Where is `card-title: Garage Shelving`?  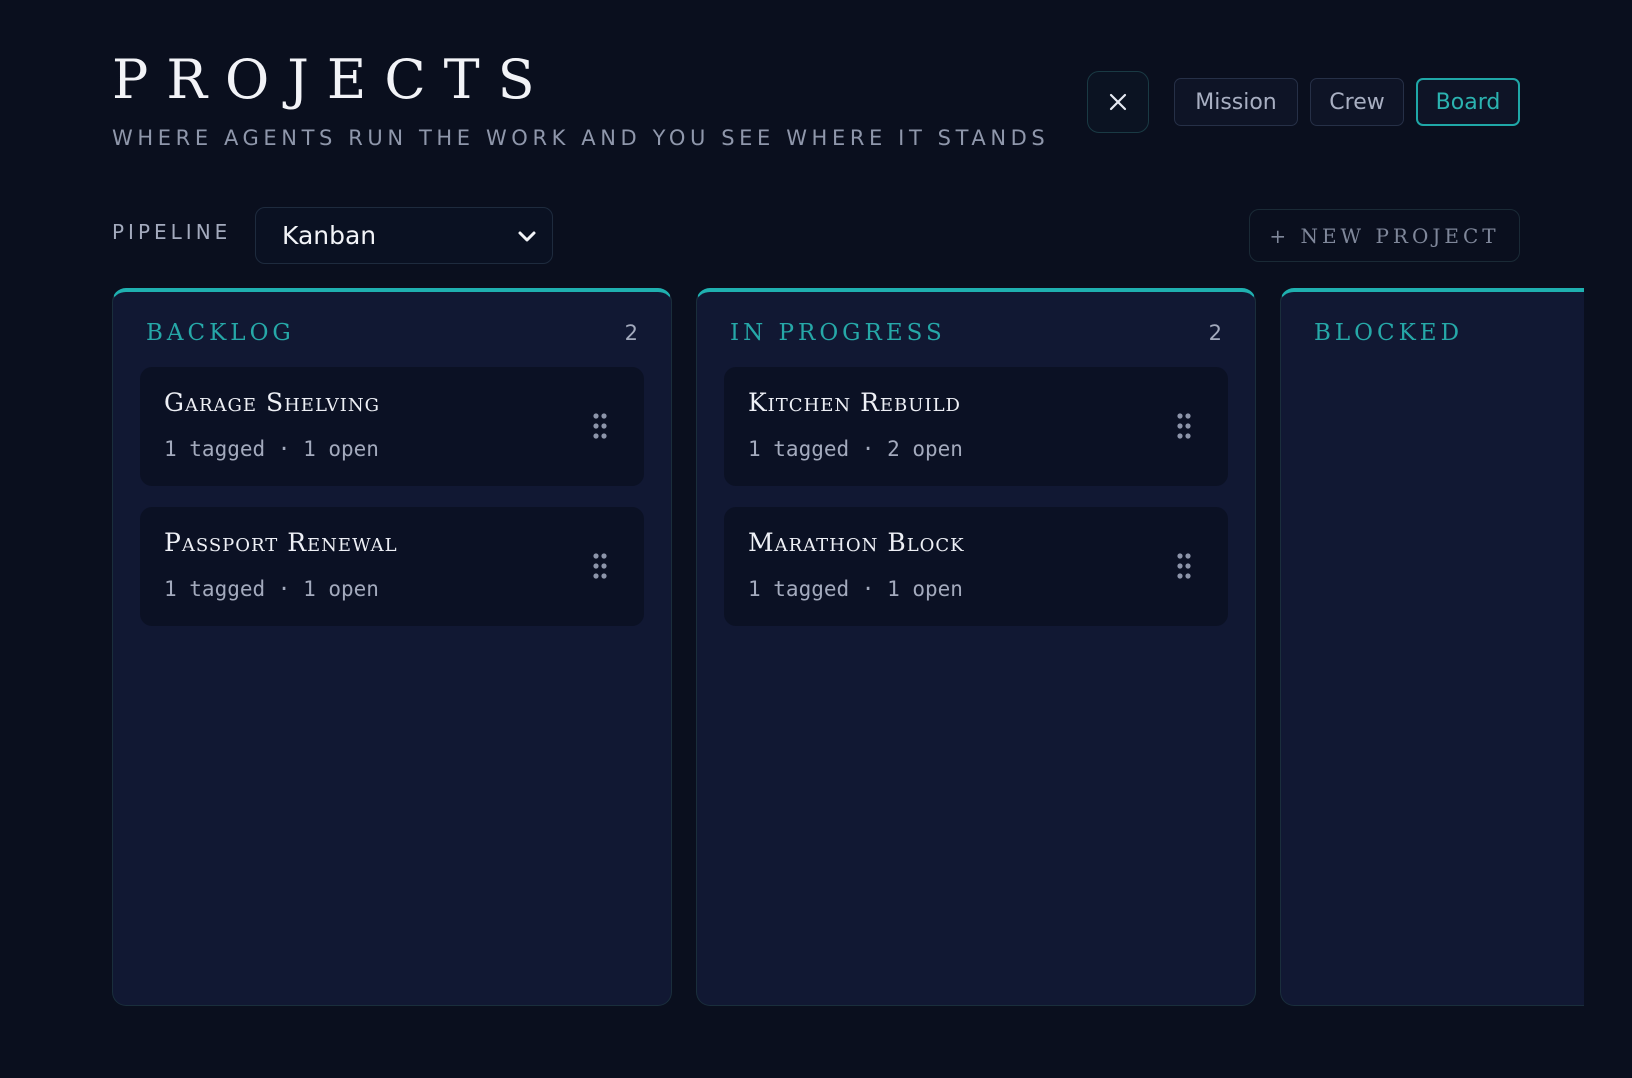
card-title: Garage Shelving is located at coordinates (272, 402).